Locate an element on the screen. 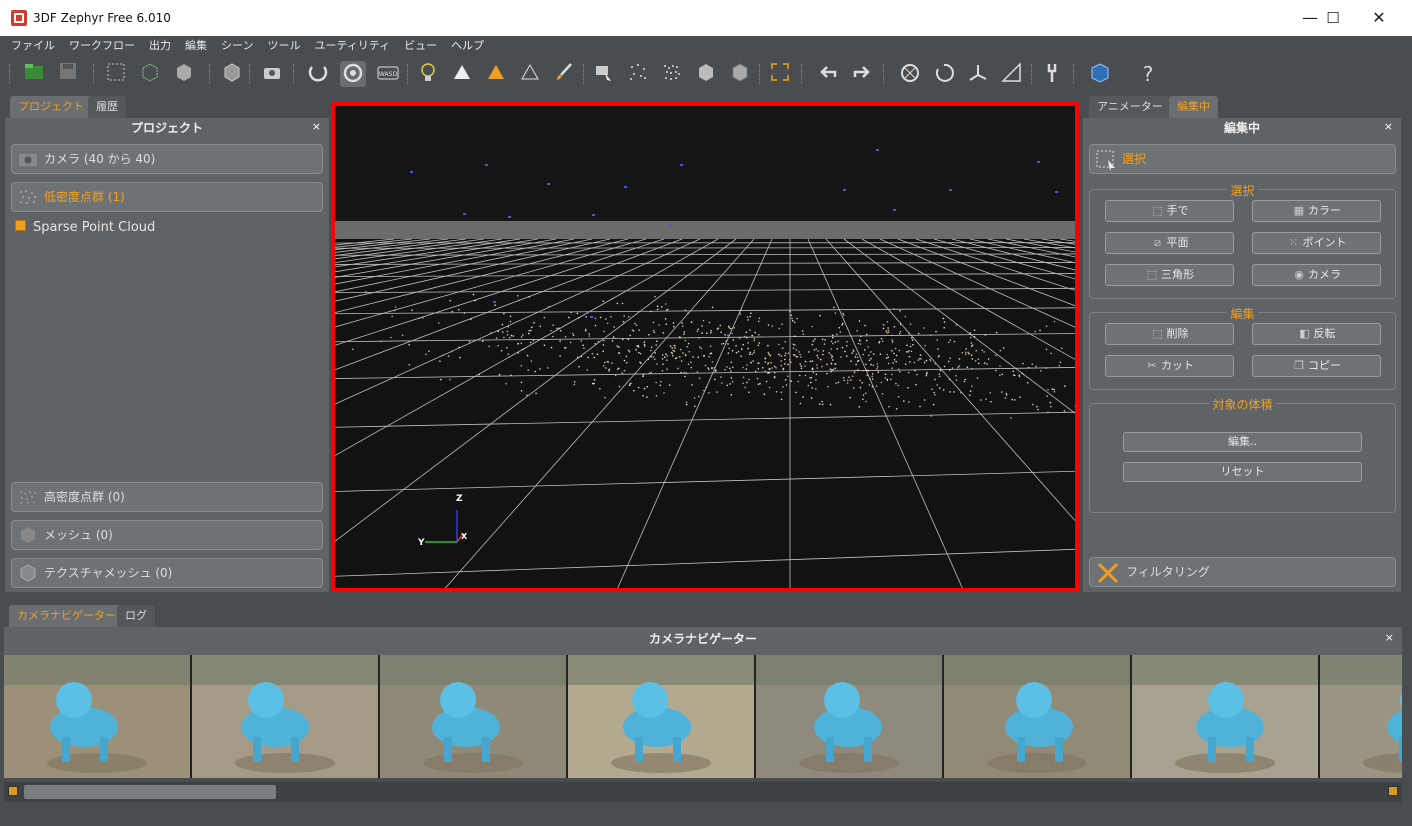 Image resolution: width=1412 pixels, height=826 pixels. mesh-button: メッシュ (0) is located at coordinates (167, 535).